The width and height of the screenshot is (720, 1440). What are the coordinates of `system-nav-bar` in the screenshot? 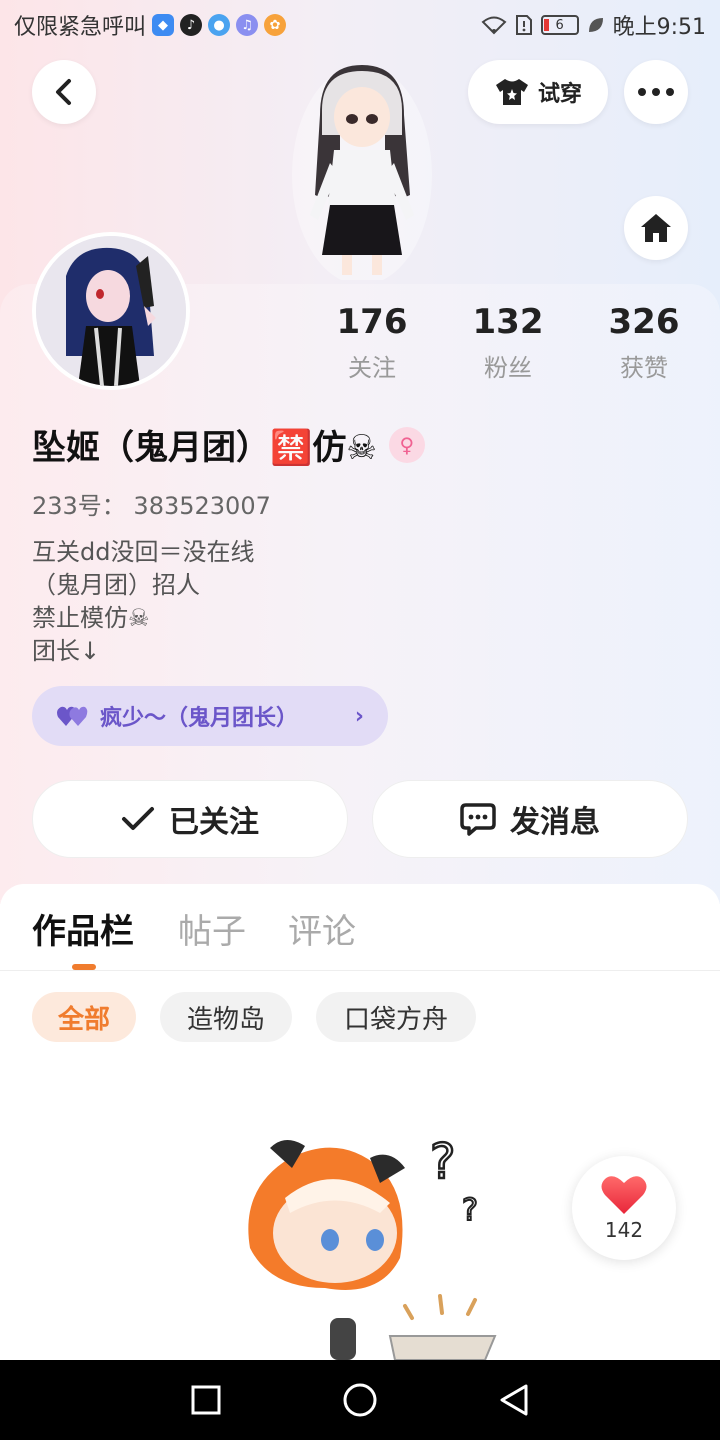 It's located at (360, 1400).